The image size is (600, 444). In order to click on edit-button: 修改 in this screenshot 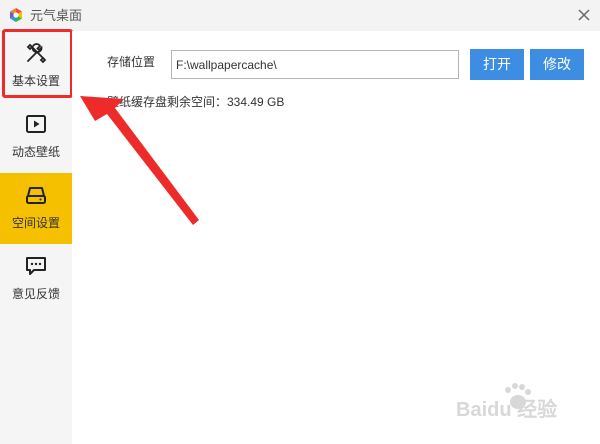, I will do `click(557, 64)`.